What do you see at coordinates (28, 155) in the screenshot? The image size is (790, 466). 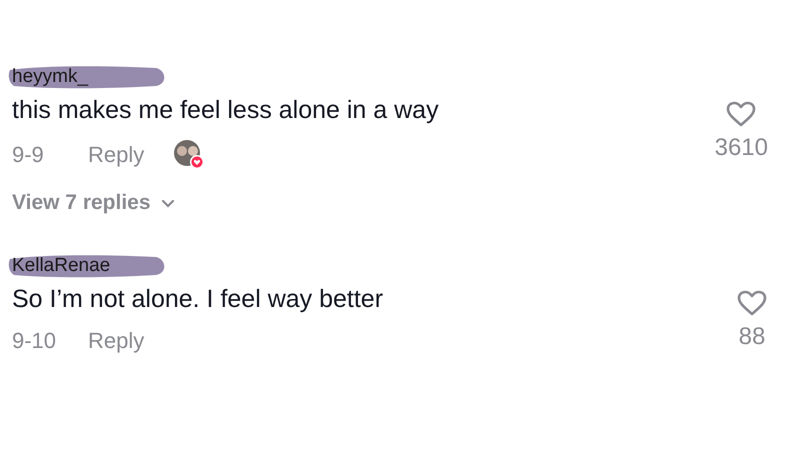 I see `comment-date: 9-9` at bounding box center [28, 155].